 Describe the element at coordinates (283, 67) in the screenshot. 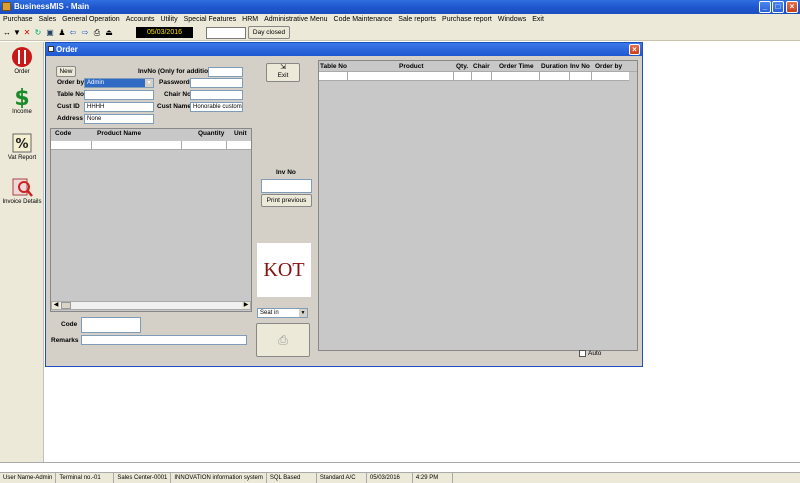

I see `exit-door-icon: ⇲` at that location.